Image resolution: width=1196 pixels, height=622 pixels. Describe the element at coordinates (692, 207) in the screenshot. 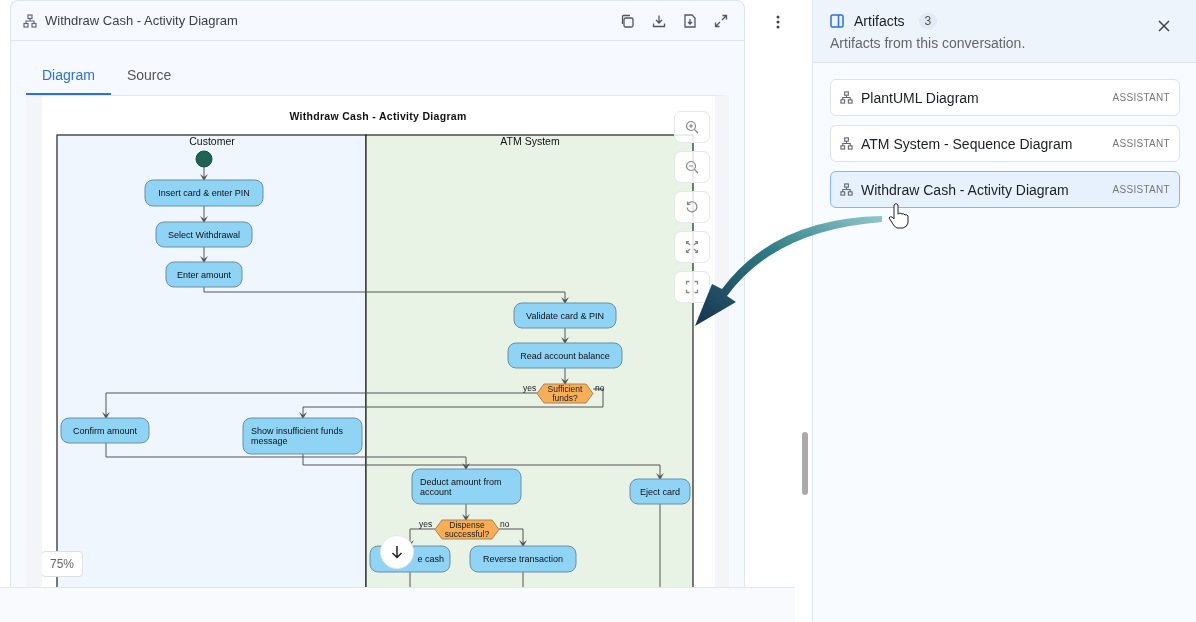

I see `rotate-icon` at that location.